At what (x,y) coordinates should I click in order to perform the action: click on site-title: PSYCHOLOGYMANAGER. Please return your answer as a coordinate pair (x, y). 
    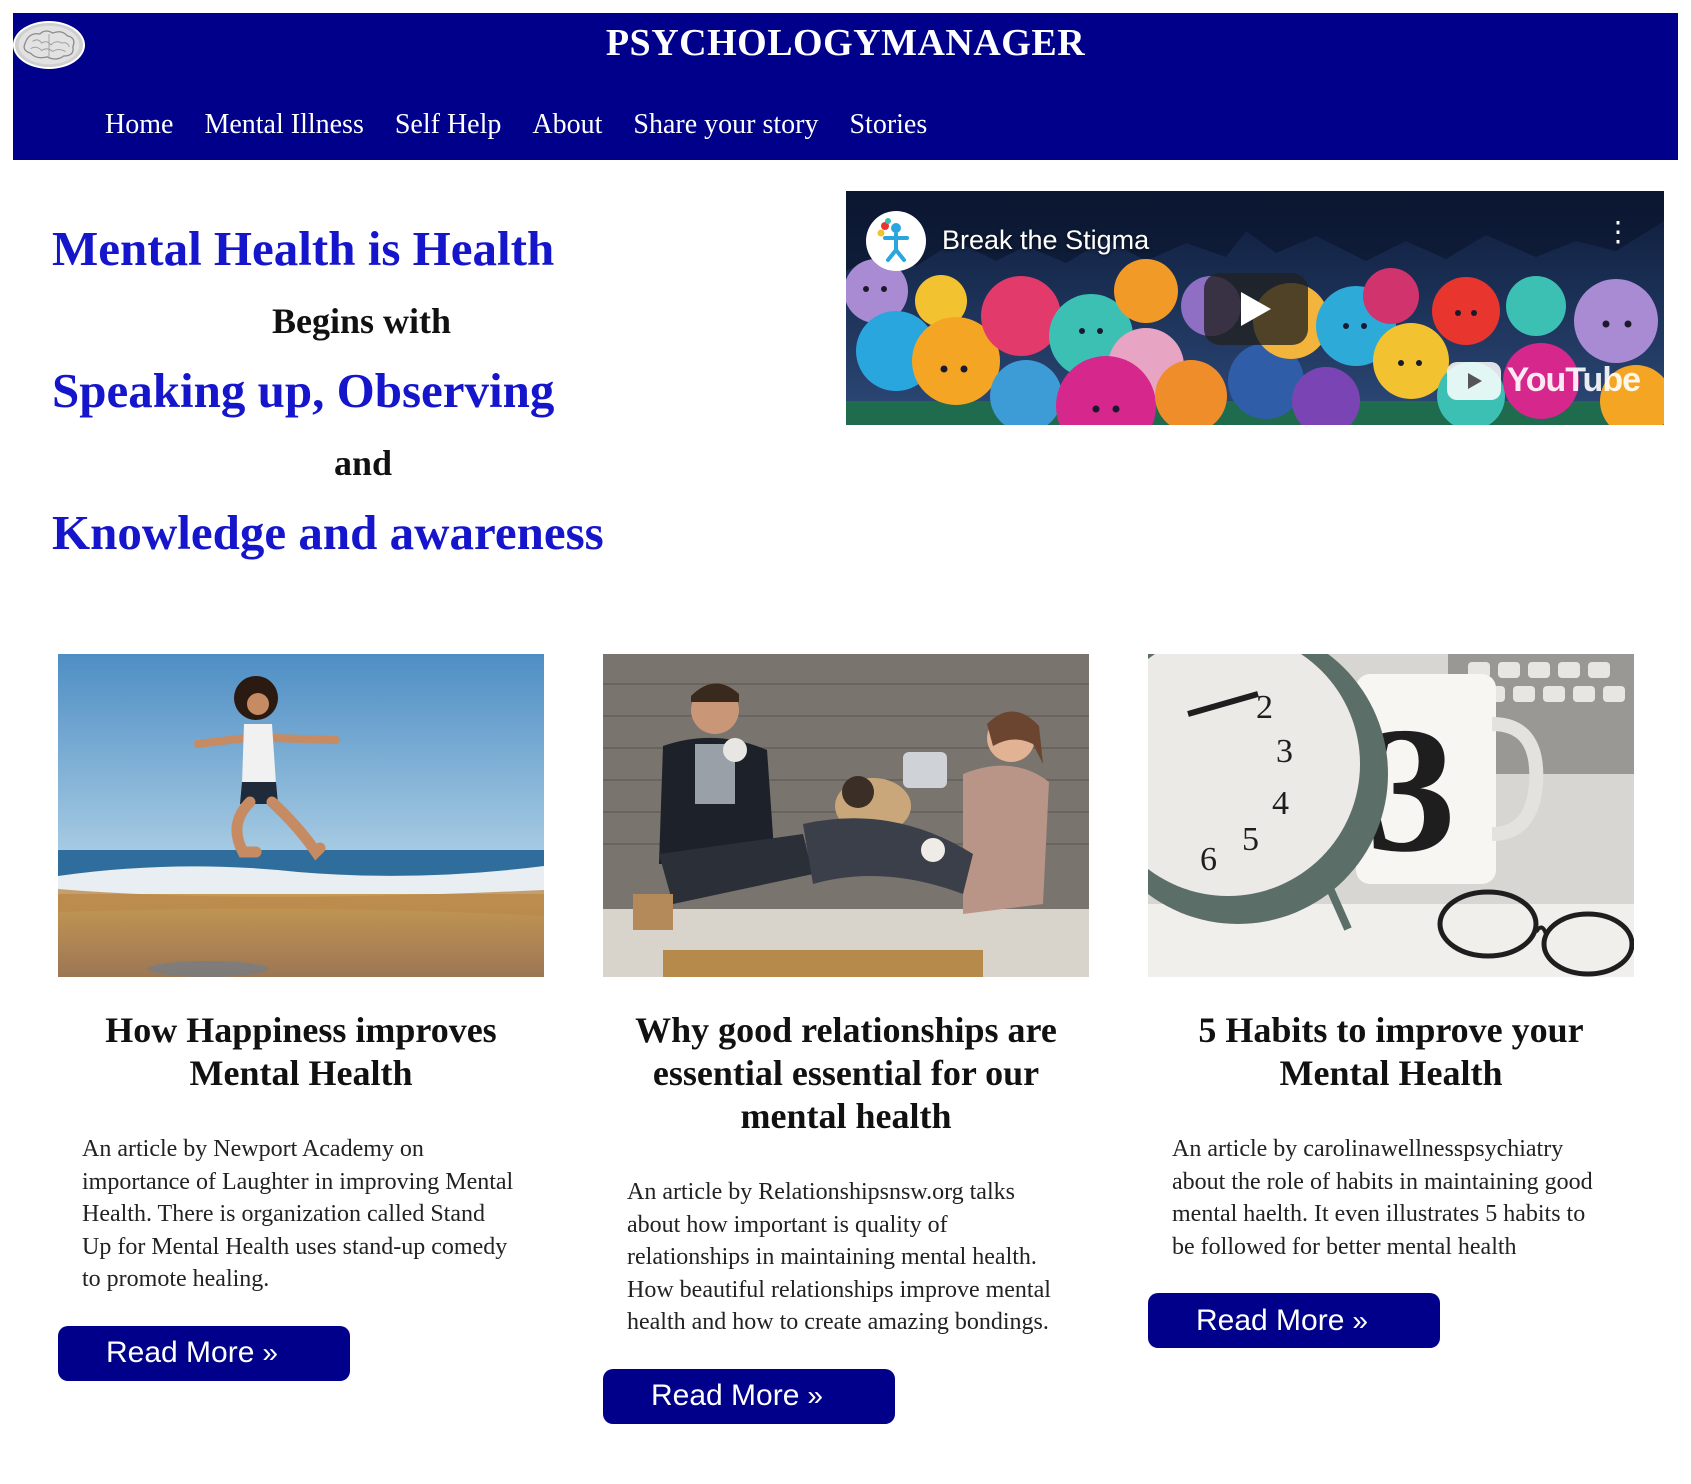
    Looking at the image, I should click on (845, 43).